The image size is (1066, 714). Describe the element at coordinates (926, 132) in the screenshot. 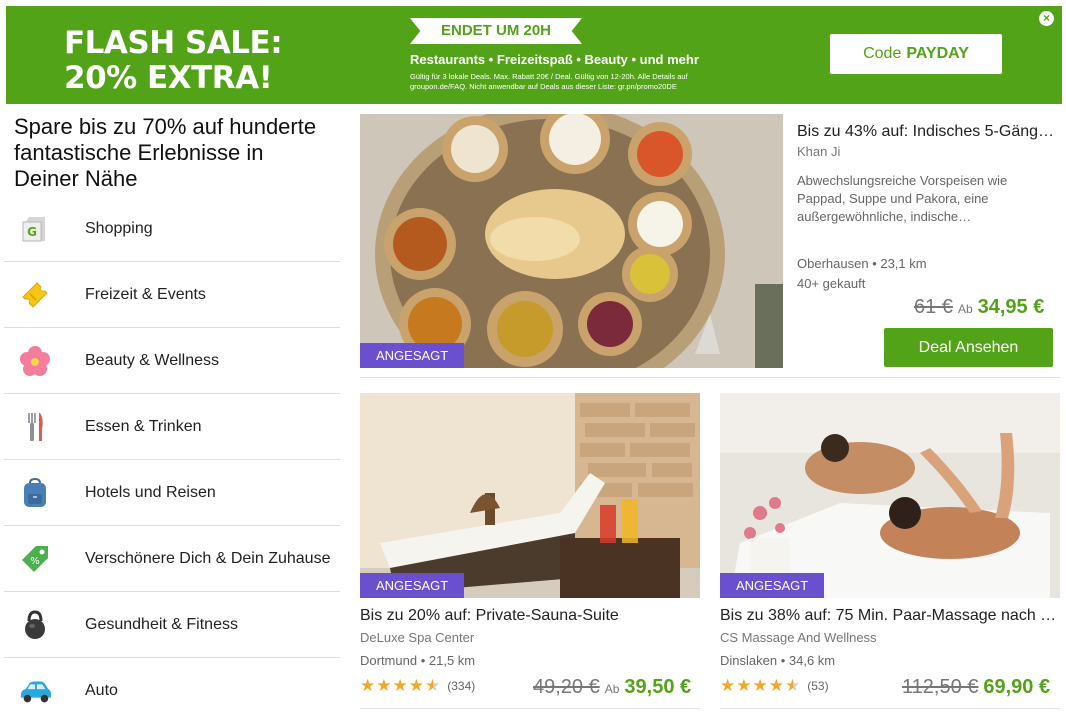

I see `deal-title: Bis zu 43% auf: Indisches 5-Gänge-Menü` at that location.